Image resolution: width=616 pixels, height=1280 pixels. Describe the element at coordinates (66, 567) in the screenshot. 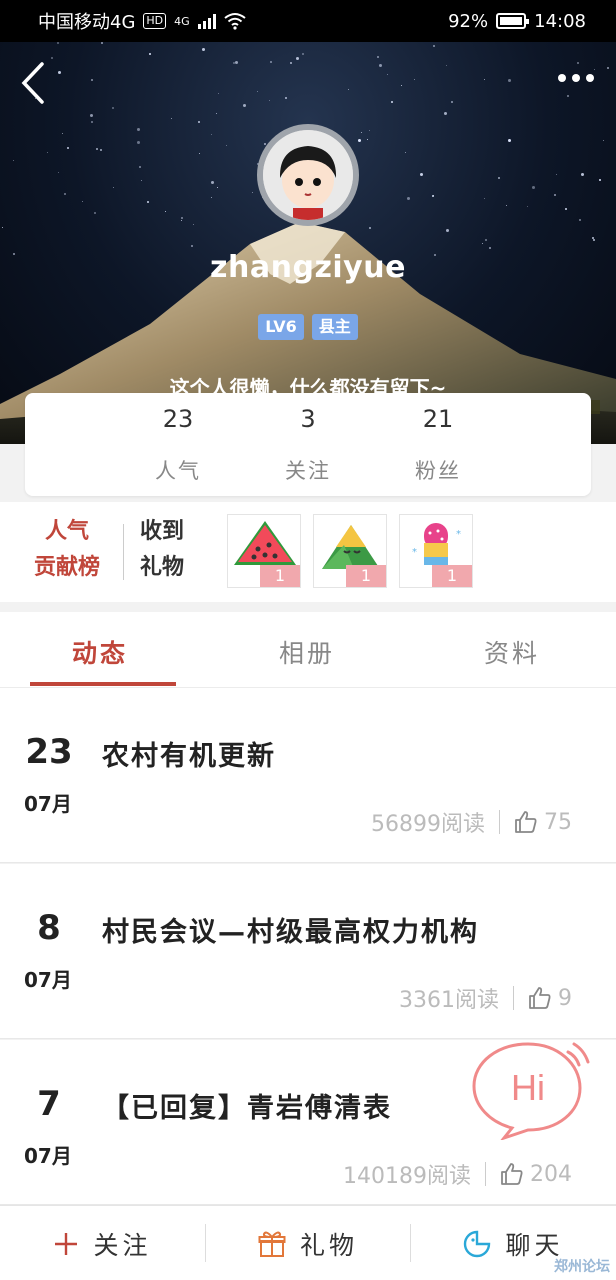

I see `rank-label-line2: 贡献榜` at that location.